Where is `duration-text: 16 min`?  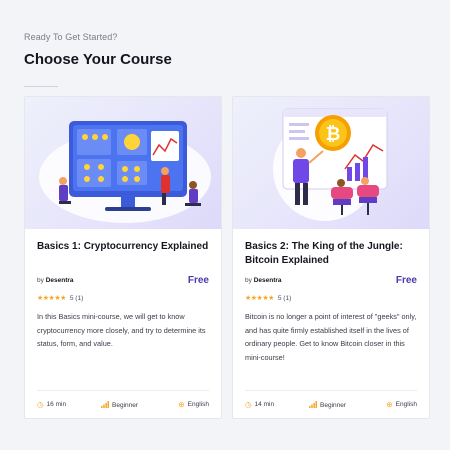 duration-text: 16 min is located at coordinates (56, 405).